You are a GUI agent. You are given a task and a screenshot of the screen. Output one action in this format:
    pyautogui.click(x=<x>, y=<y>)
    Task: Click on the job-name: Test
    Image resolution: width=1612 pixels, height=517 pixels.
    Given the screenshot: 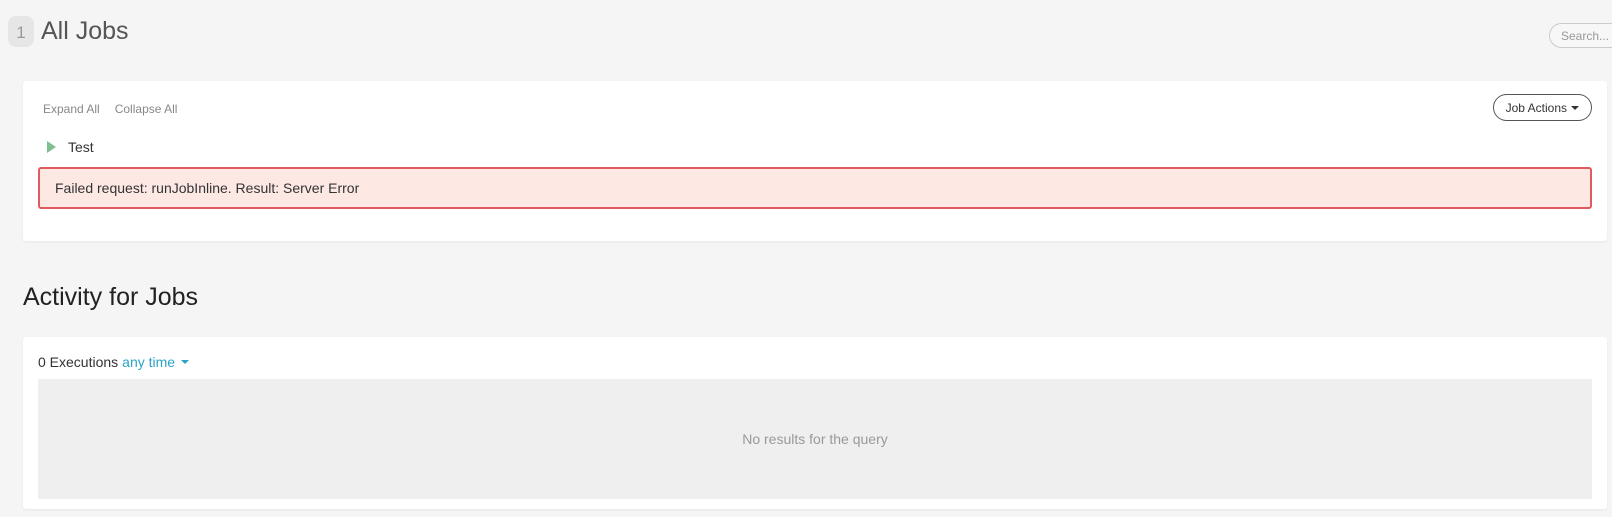 What is the action you would take?
    pyautogui.click(x=81, y=147)
    